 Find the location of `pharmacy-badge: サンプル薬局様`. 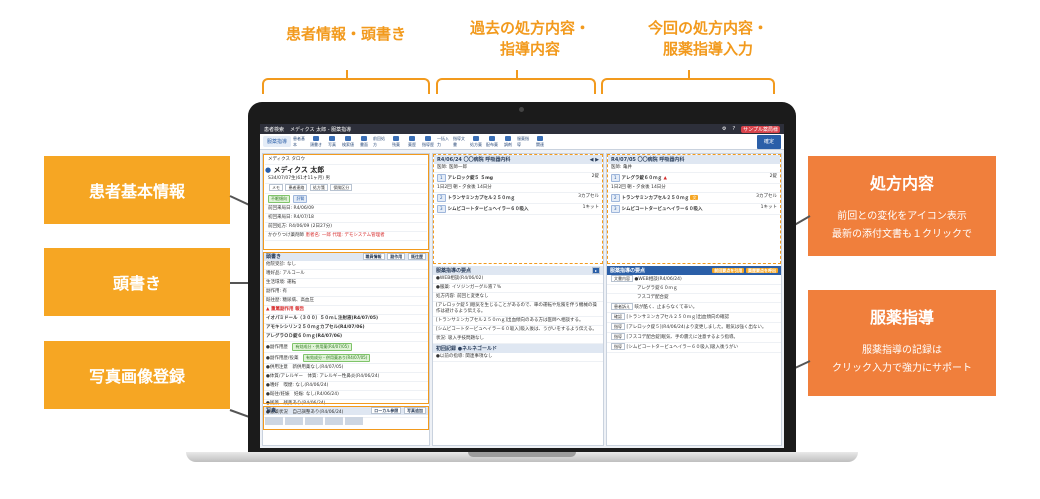

pharmacy-badge: サンプル薬局様 is located at coordinates (760, 129).